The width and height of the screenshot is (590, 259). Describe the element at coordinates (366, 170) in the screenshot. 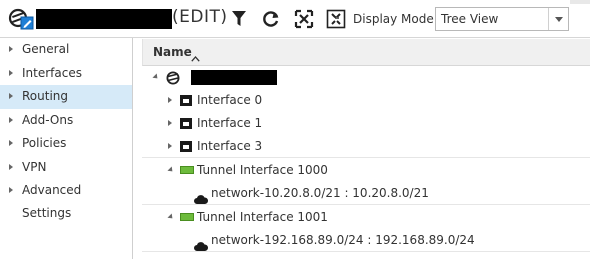

I see `tree-row-tunnel-1000: Tunnel Interface 1000` at that location.